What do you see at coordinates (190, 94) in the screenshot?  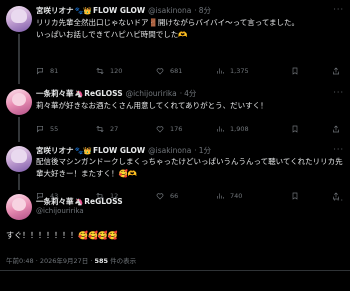 I see `timestamp: 4分` at bounding box center [190, 94].